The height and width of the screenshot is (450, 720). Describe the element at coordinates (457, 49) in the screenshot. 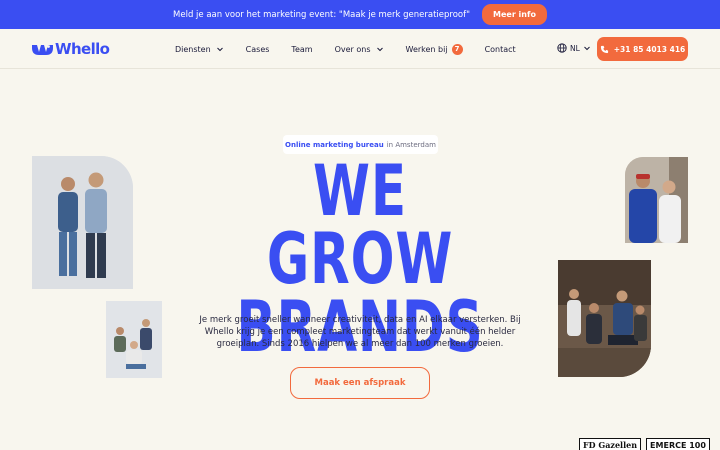

I see `vacancy-count-badge: 7` at that location.